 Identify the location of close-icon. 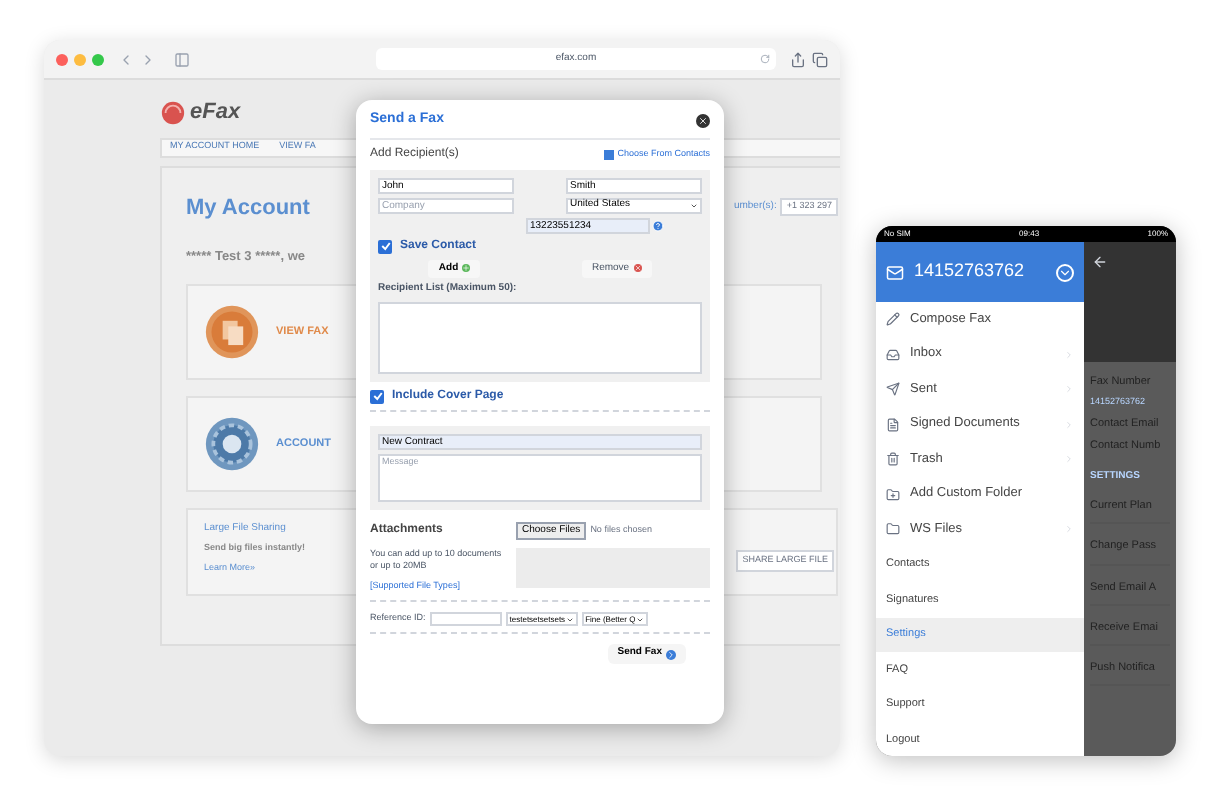
(703, 120).